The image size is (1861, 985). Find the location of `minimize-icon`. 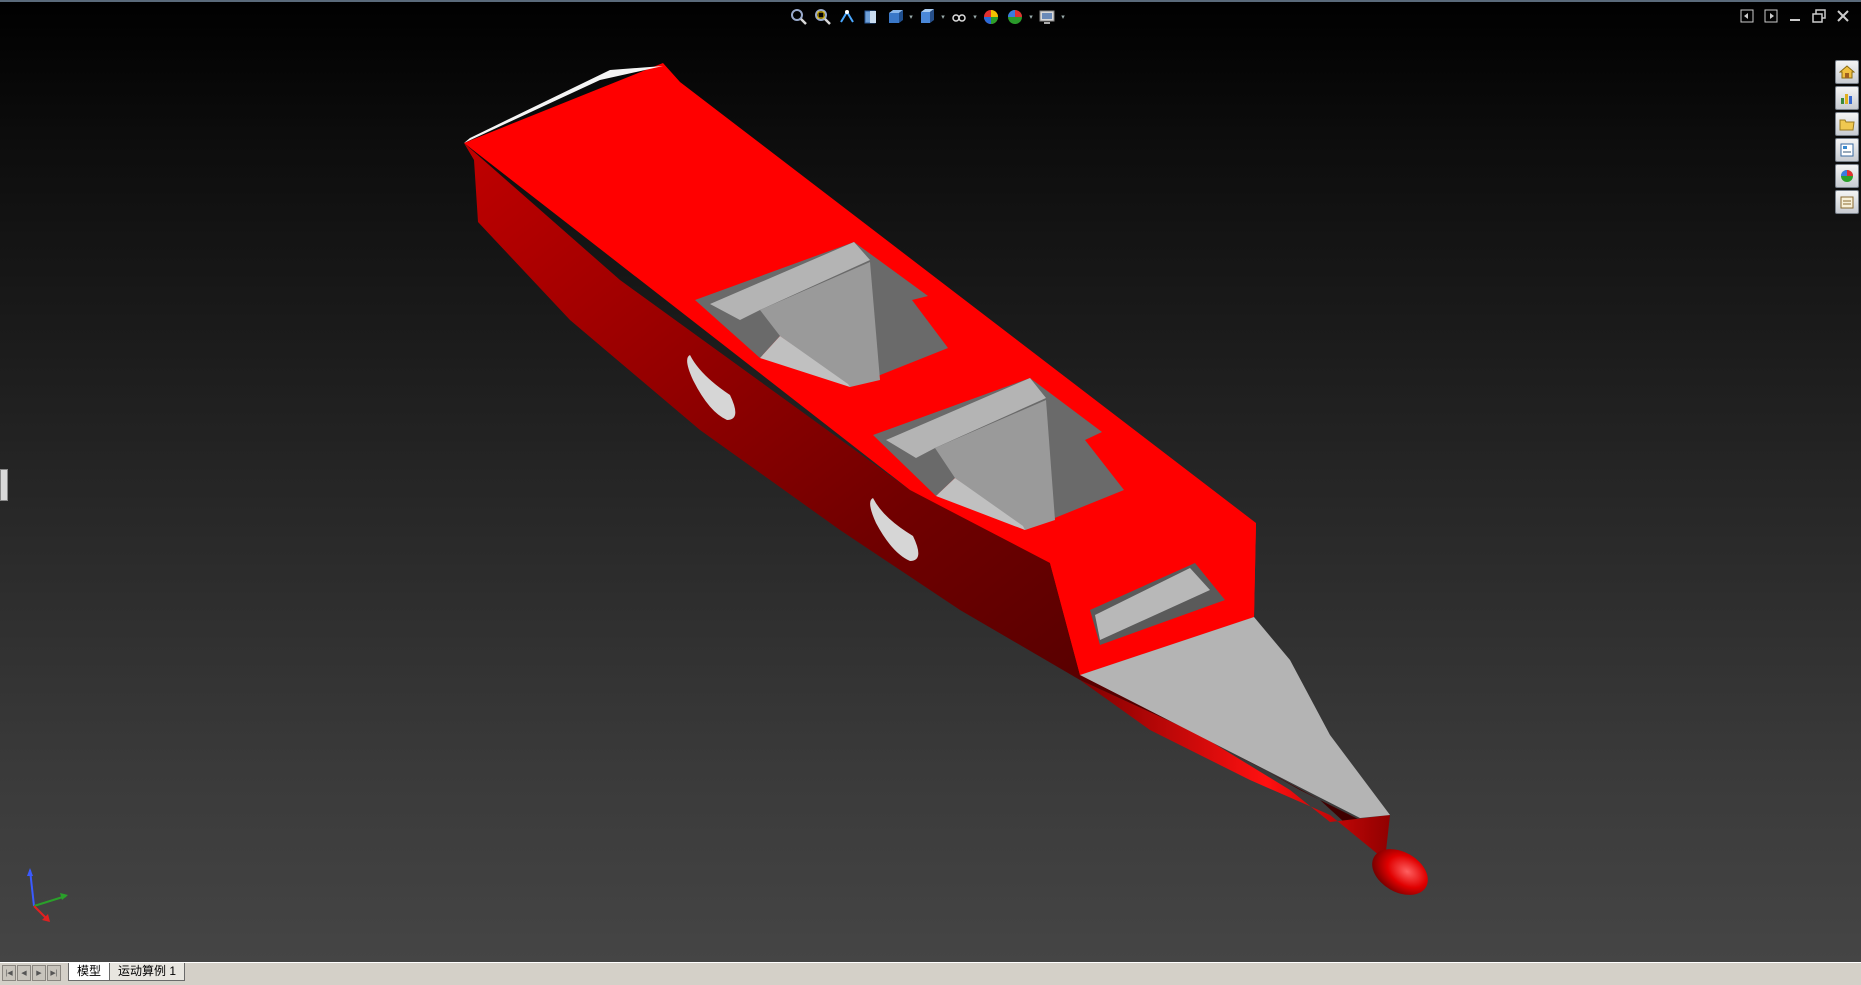

minimize-icon is located at coordinates (1795, 16).